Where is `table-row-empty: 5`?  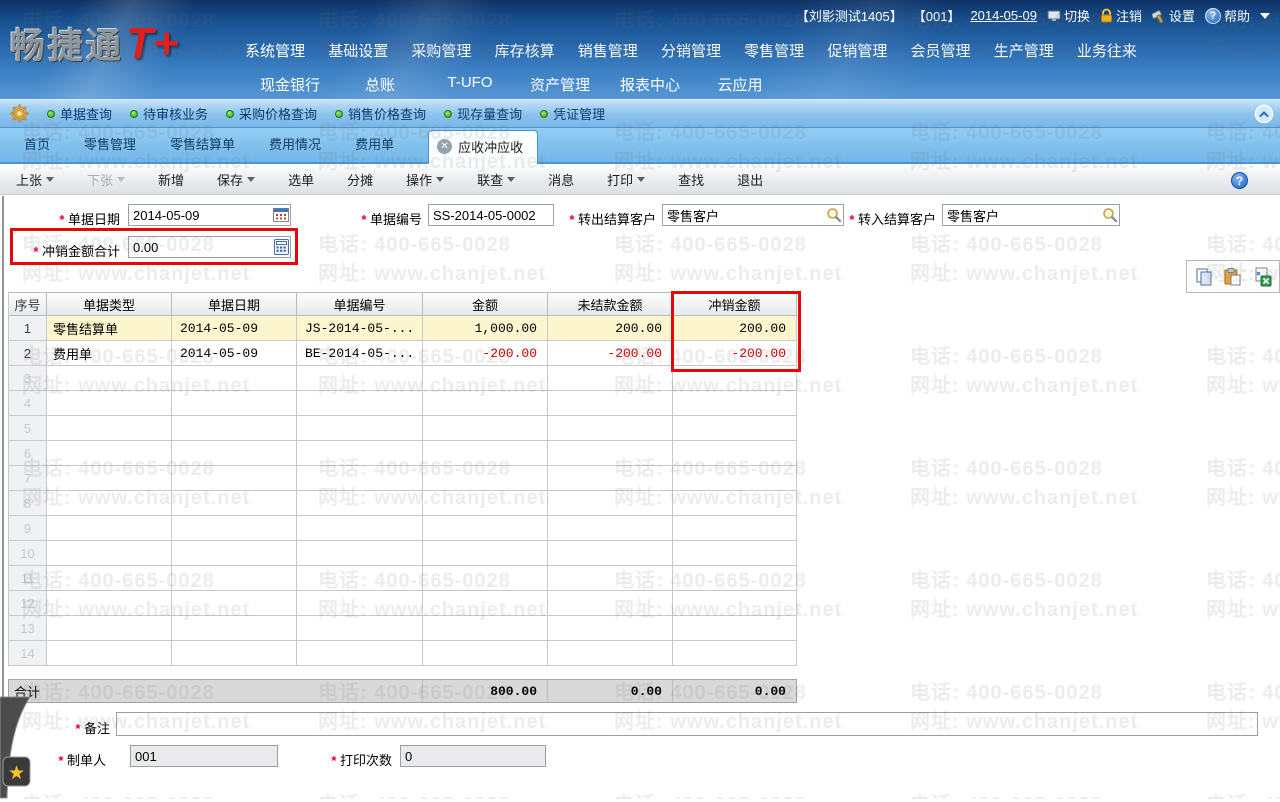 table-row-empty: 5 is located at coordinates (402, 428).